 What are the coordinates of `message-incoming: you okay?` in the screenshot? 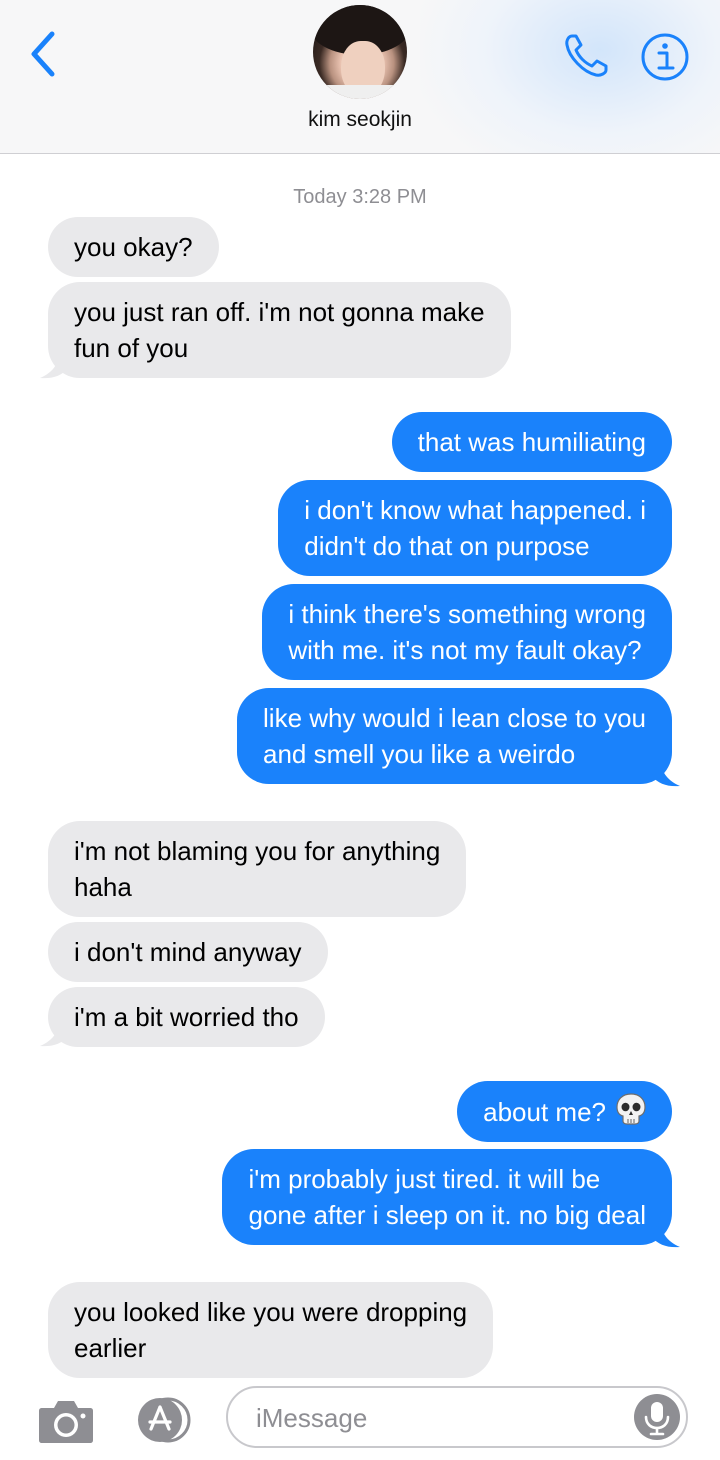 It's located at (133, 247).